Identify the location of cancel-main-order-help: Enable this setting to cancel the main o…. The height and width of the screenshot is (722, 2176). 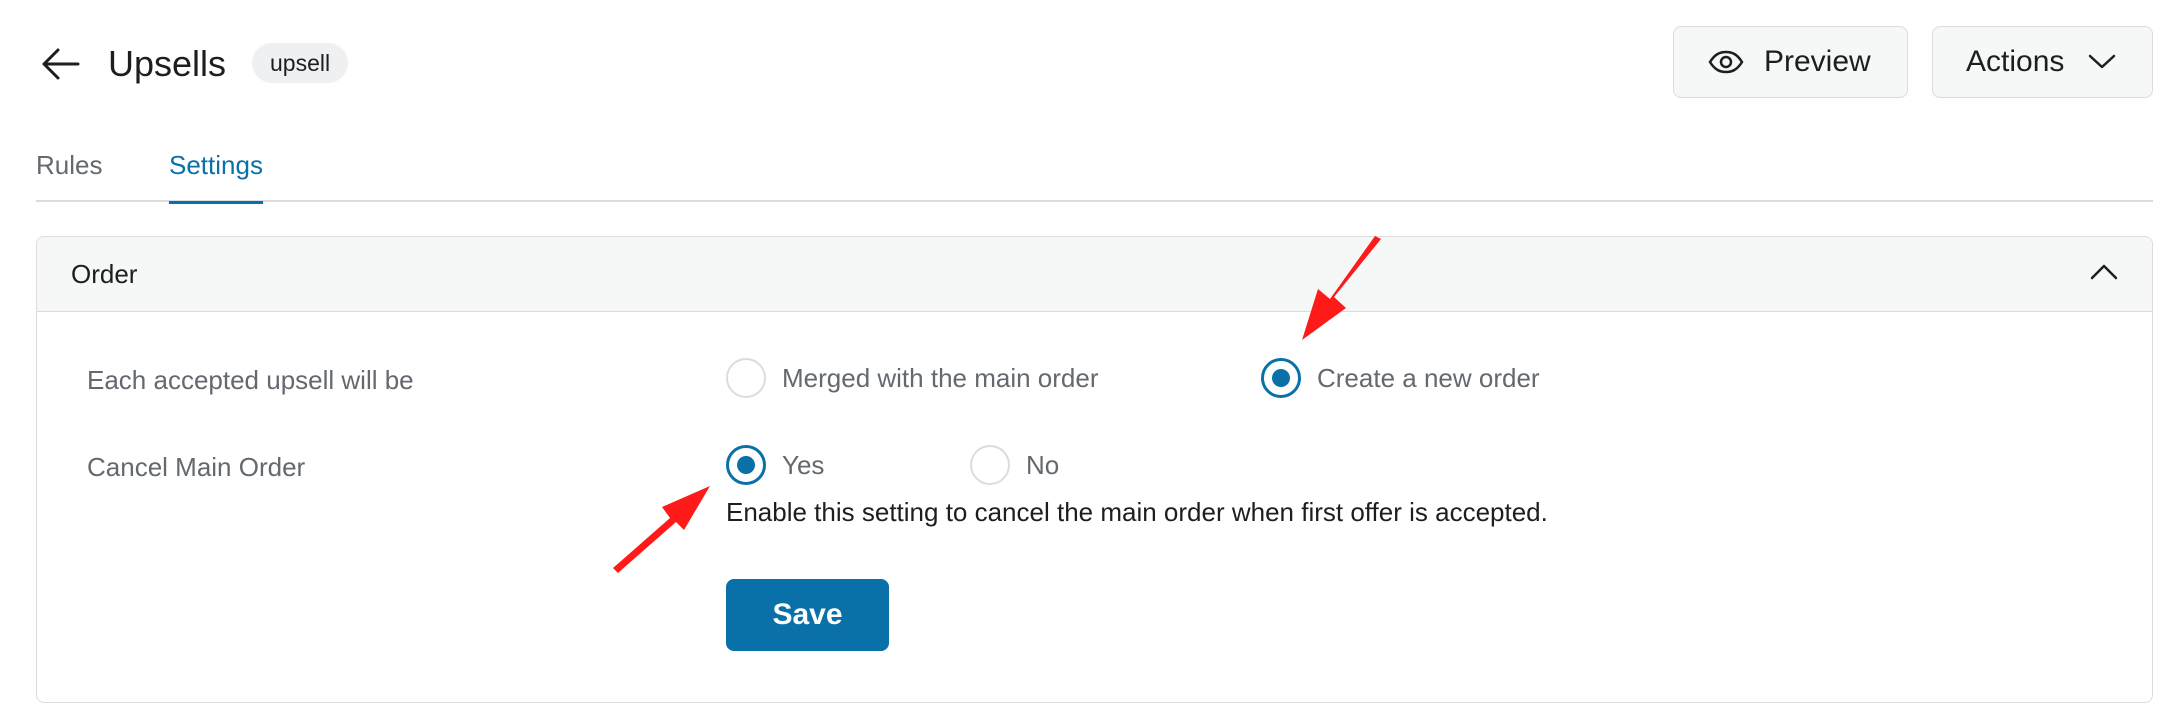
(1137, 512).